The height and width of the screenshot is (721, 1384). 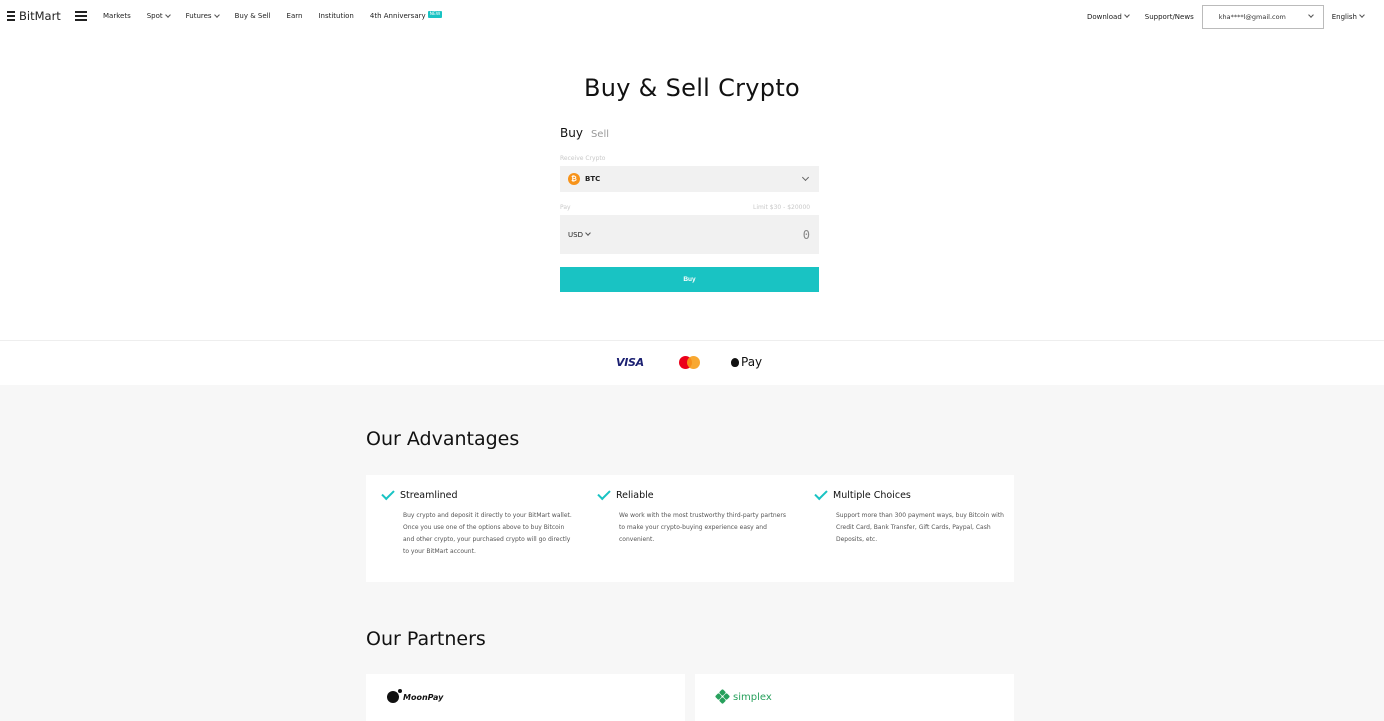 I want to click on nav-futures: Futures, so click(x=202, y=15).